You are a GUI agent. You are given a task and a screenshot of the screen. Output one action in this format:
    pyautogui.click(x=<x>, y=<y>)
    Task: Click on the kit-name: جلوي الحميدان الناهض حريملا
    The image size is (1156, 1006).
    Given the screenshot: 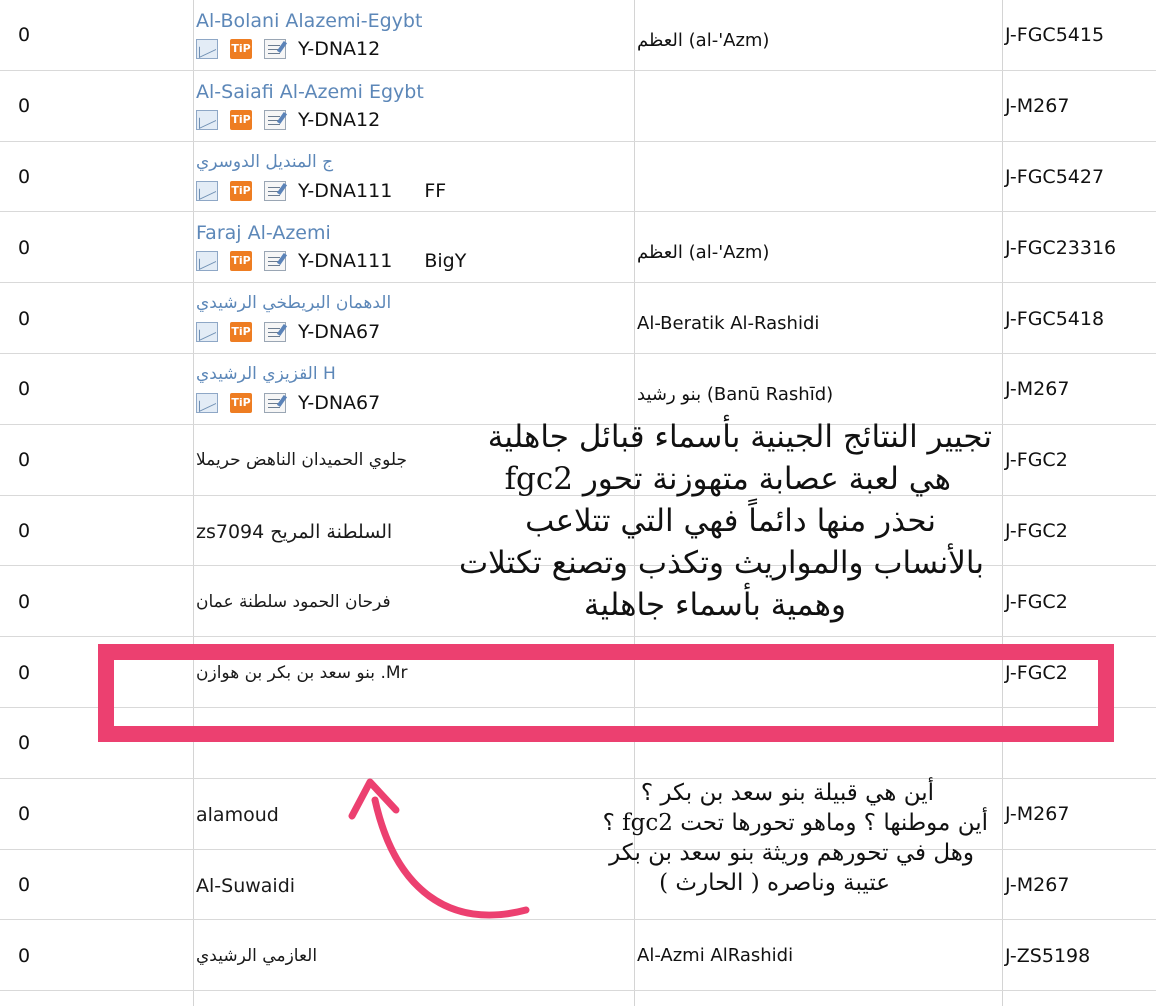 What is the action you would take?
    pyautogui.click(x=301, y=460)
    